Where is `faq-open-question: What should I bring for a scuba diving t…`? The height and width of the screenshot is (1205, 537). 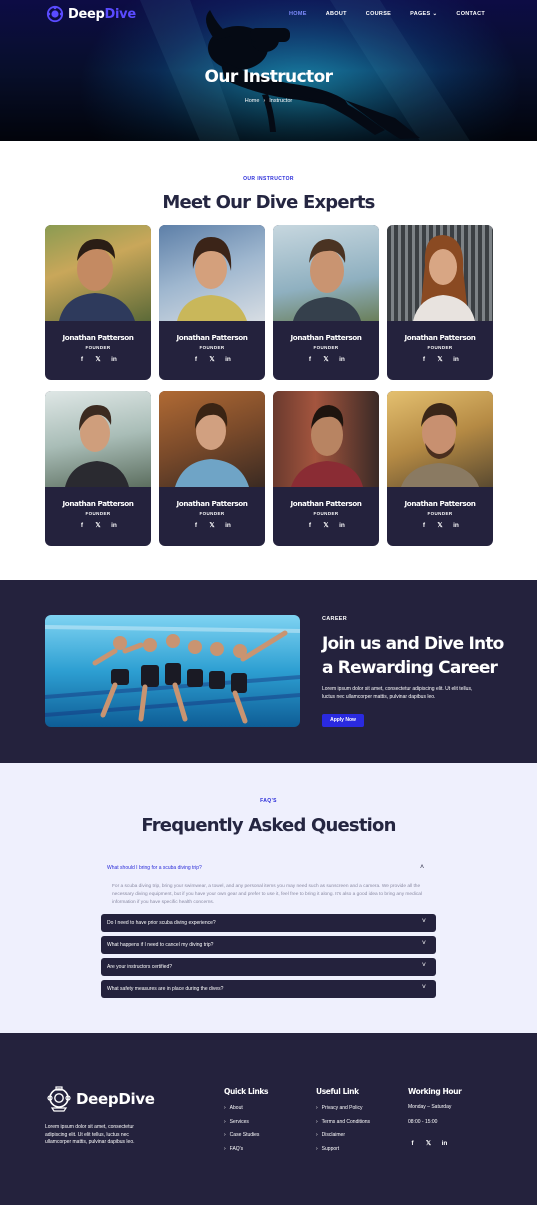 faq-open-question: What should I bring for a scuba diving t… is located at coordinates (154, 868).